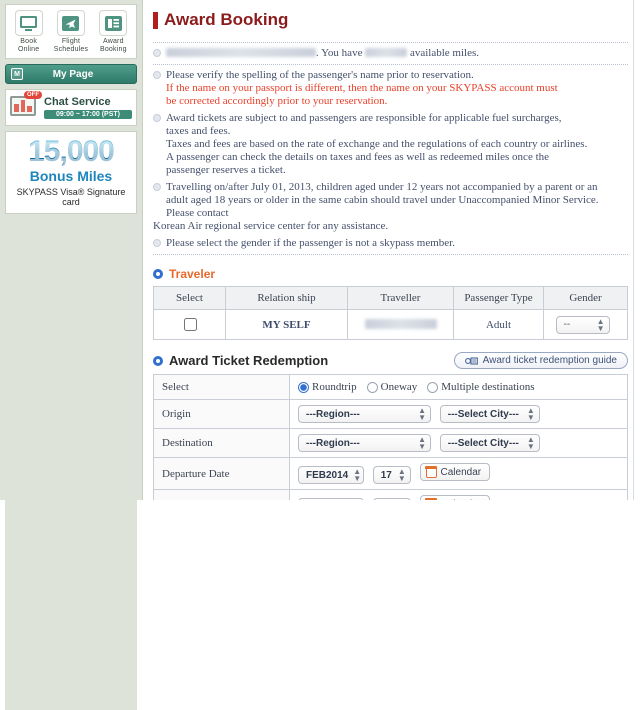  Describe the element at coordinates (88, 114) in the screenshot. I see `chat-hours-label: 09:00 ~ 17:00 (PST)` at that location.